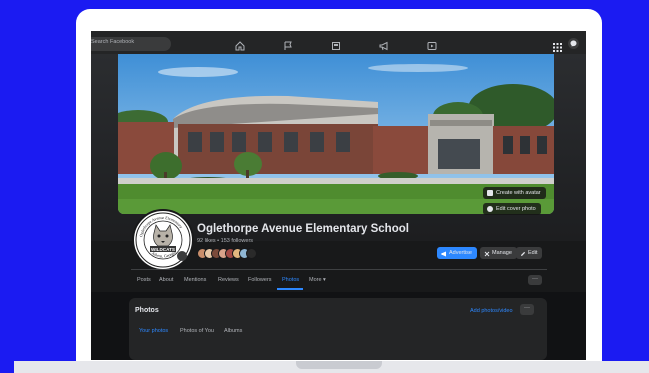 The width and height of the screenshot is (649, 373). What do you see at coordinates (490, 209) in the screenshot?
I see `camera-icon` at bounding box center [490, 209].